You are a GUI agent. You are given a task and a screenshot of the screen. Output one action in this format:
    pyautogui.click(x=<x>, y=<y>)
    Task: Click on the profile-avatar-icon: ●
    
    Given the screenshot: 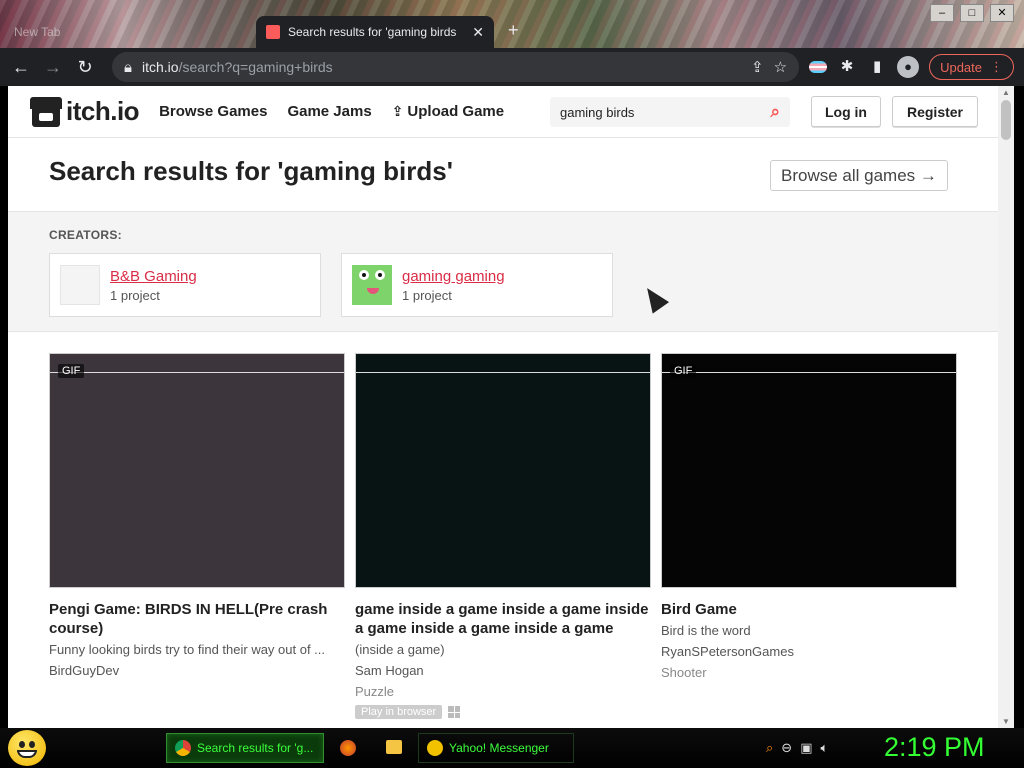 What is the action you would take?
    pyautogui.click(x=908, y=67)
    